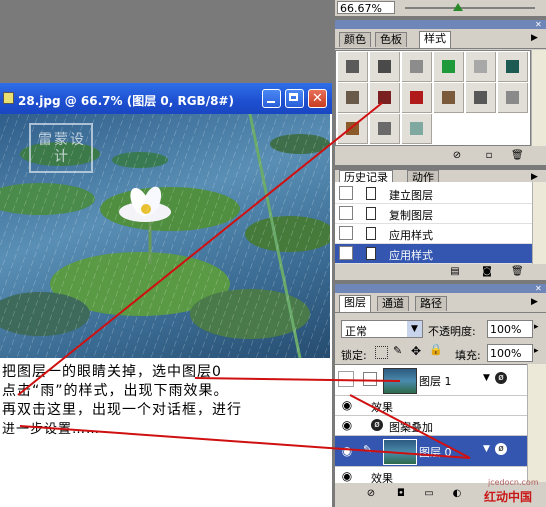 The height and width of the screenshot is (507, 546). What do you see at coordinates (539, 223) in the screenshot?
I see `history-scrollbar` at bounding box center [539, 223].